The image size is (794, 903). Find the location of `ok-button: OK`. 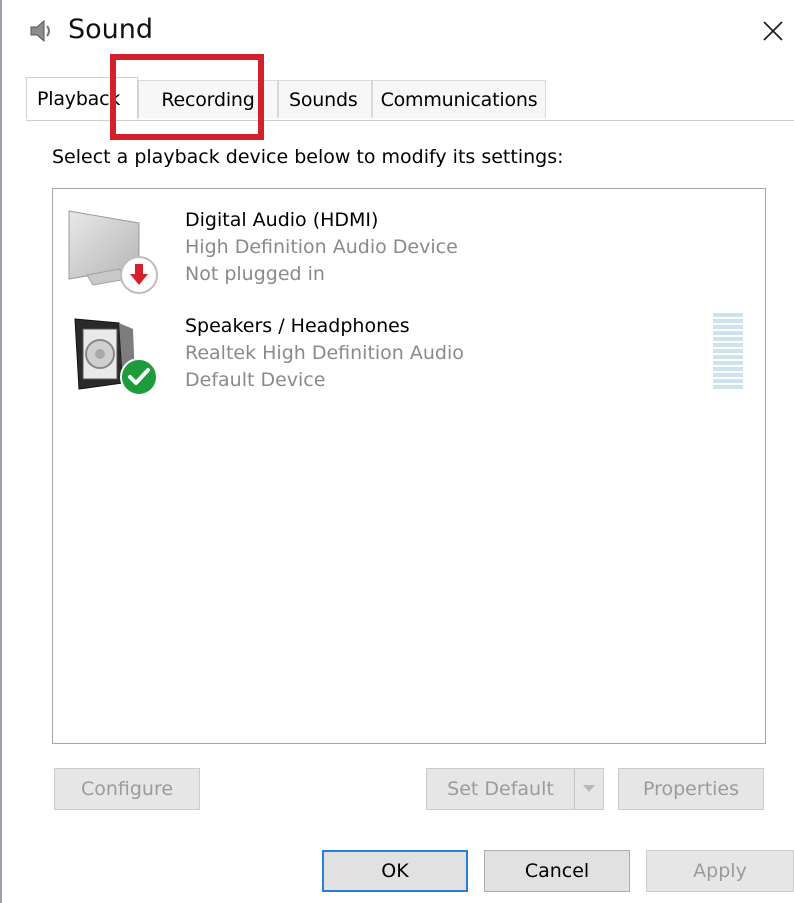

ok-button: OK is located at coordinates (395, 871).